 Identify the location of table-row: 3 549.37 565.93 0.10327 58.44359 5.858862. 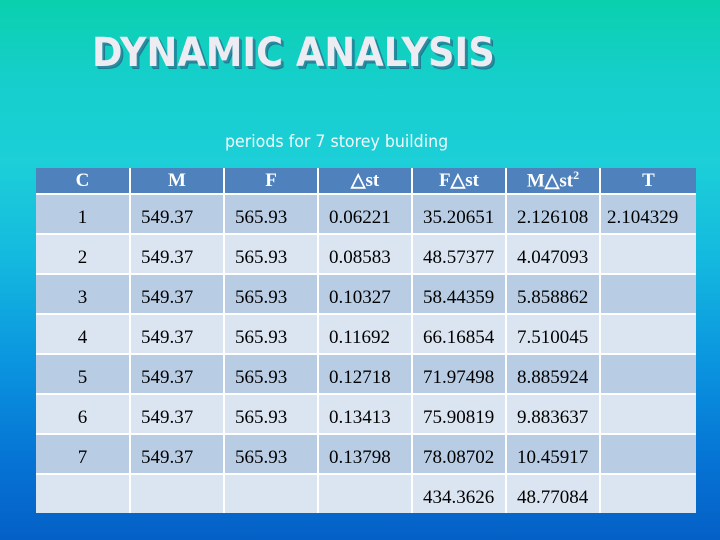
(366, 294).